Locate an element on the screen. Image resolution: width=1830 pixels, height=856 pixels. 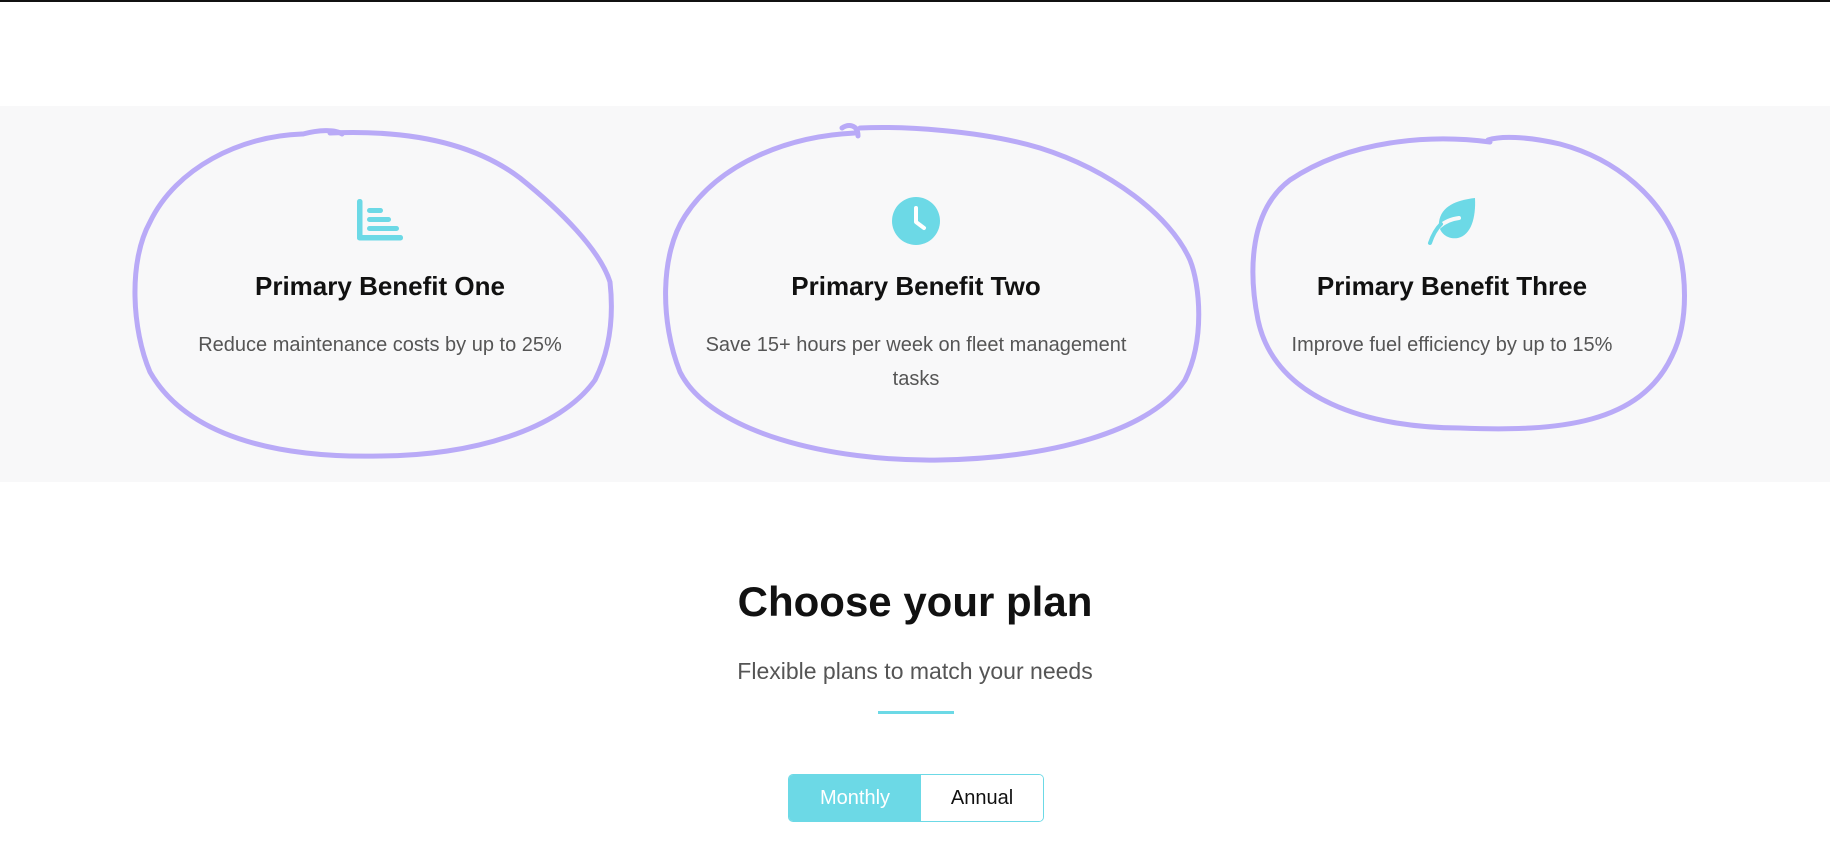
benefit-title: Primary Benefit Three is located at coordinates (1452, 286).